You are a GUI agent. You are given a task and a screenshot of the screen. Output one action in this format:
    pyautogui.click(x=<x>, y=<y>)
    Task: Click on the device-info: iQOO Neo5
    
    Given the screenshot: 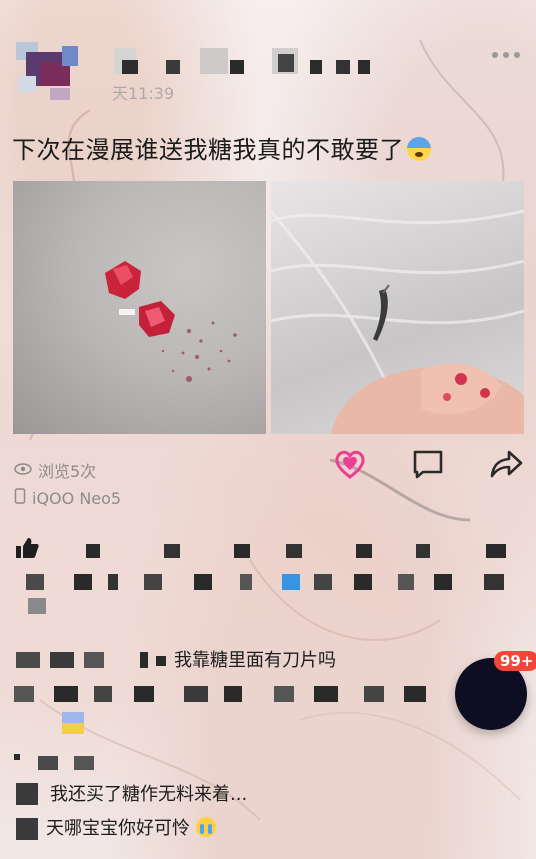 What is the action you would take?
    pyautogui.click(x=67, y=498)
    